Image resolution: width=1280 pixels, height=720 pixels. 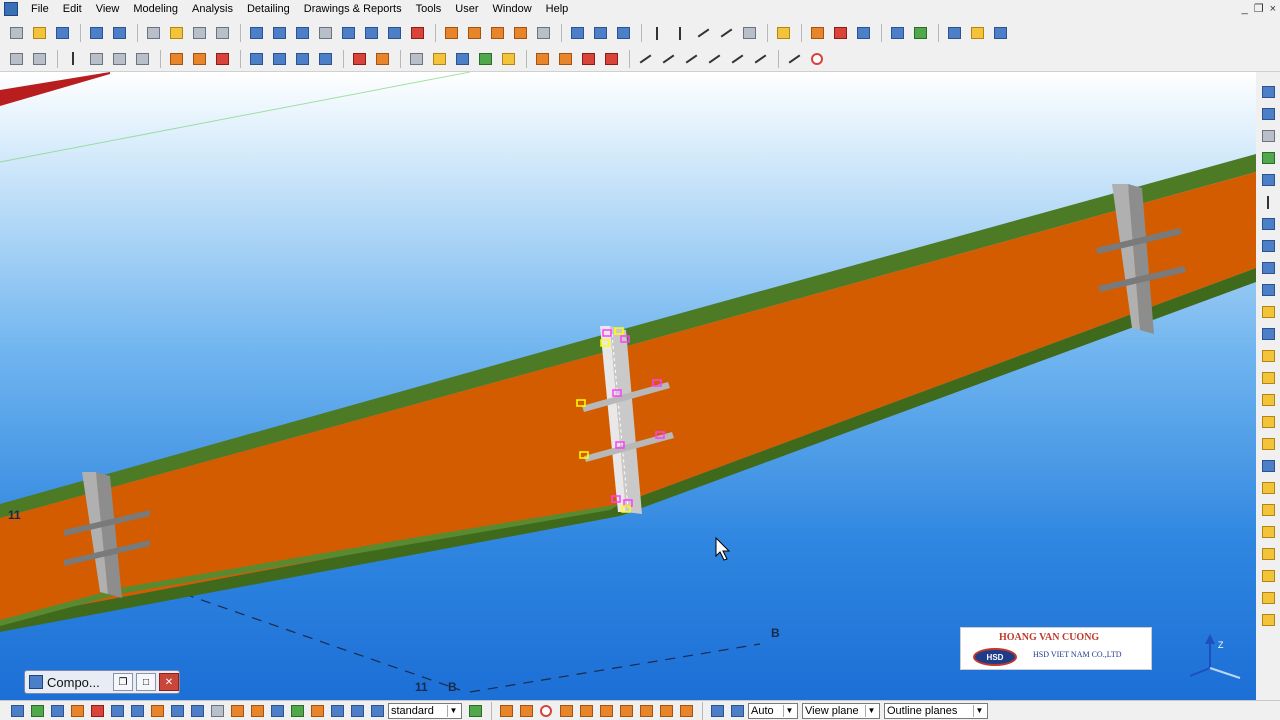 I want to click on profile-arrow-icon, so click(x=485, y=59).